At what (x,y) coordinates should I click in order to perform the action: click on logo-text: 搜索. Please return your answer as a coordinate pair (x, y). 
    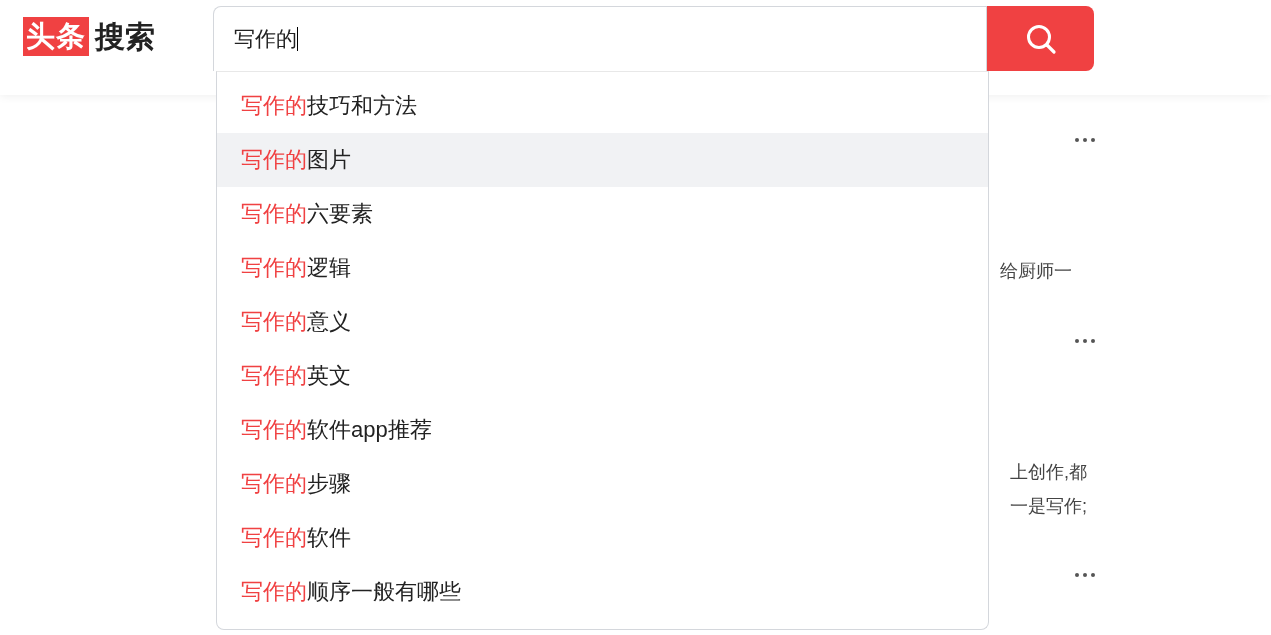
    Looking at the image, I should click on (125, 37).